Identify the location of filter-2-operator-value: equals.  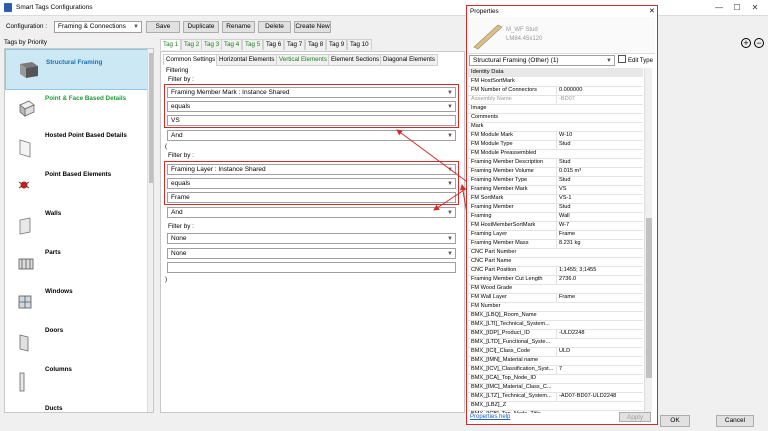
(181, 183).